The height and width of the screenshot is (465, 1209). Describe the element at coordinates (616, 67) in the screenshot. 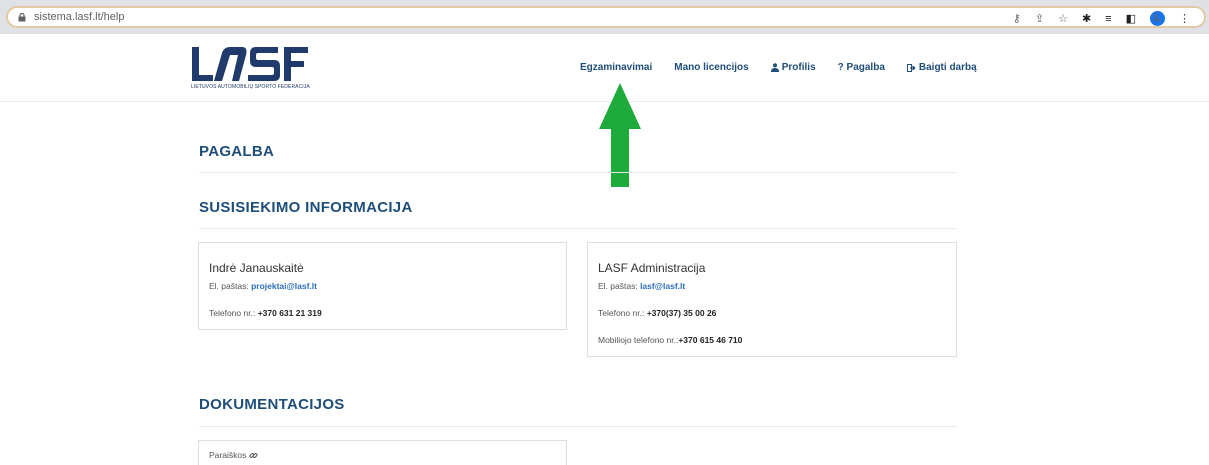

I see `nav-exams: Egzaminavimai` at that location.